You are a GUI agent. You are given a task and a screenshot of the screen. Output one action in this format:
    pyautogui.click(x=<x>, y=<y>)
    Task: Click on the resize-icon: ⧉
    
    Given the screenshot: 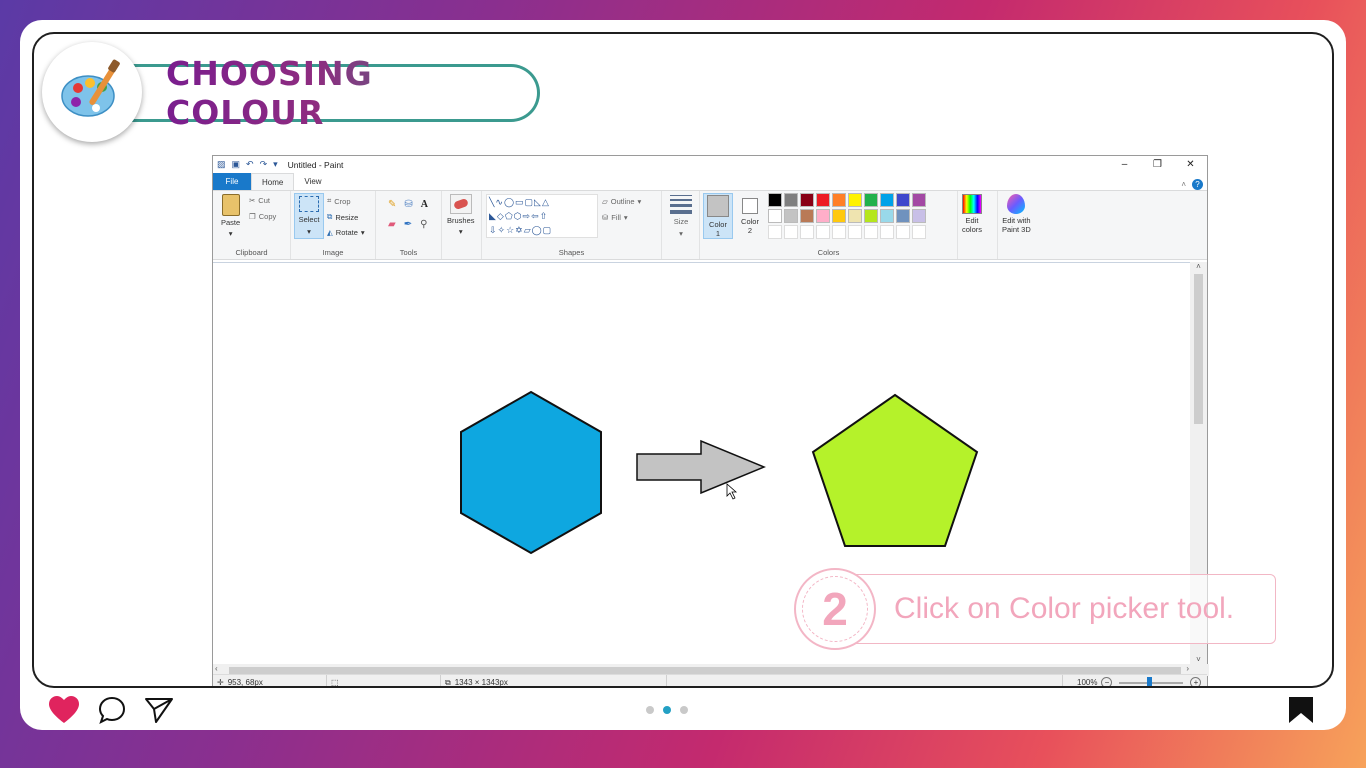 What is the action you would take?
    pyautogui.click(x=330, y=216)
    